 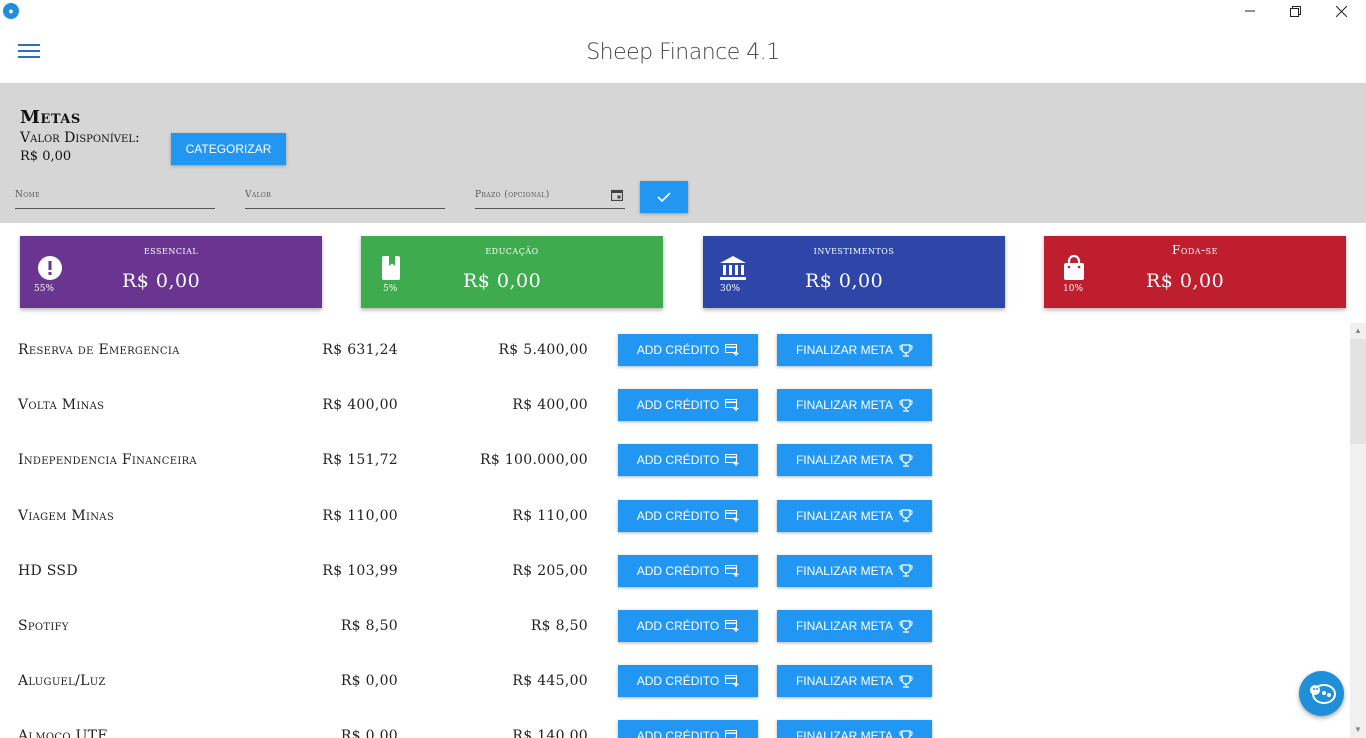 I want to click on sheep-icon, so click(x=1322, y=693).